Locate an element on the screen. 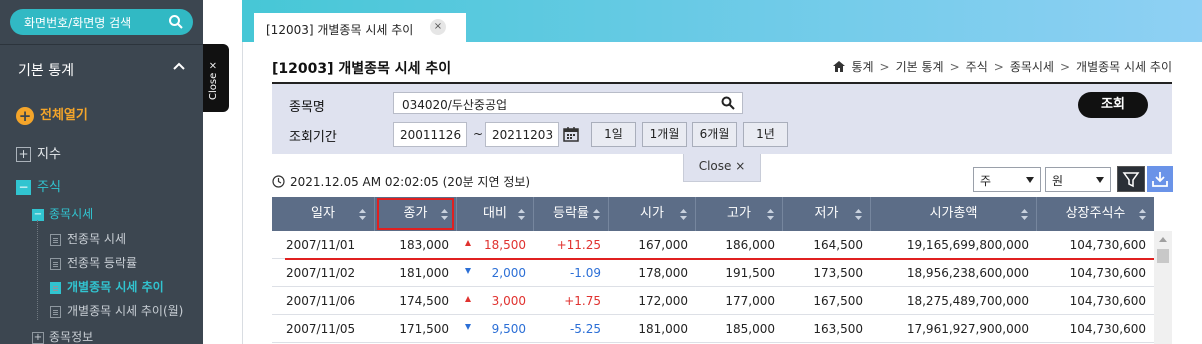  tab-12003: [12003] 개별종목 시세 추이 × is located at coordinates (360, 28).